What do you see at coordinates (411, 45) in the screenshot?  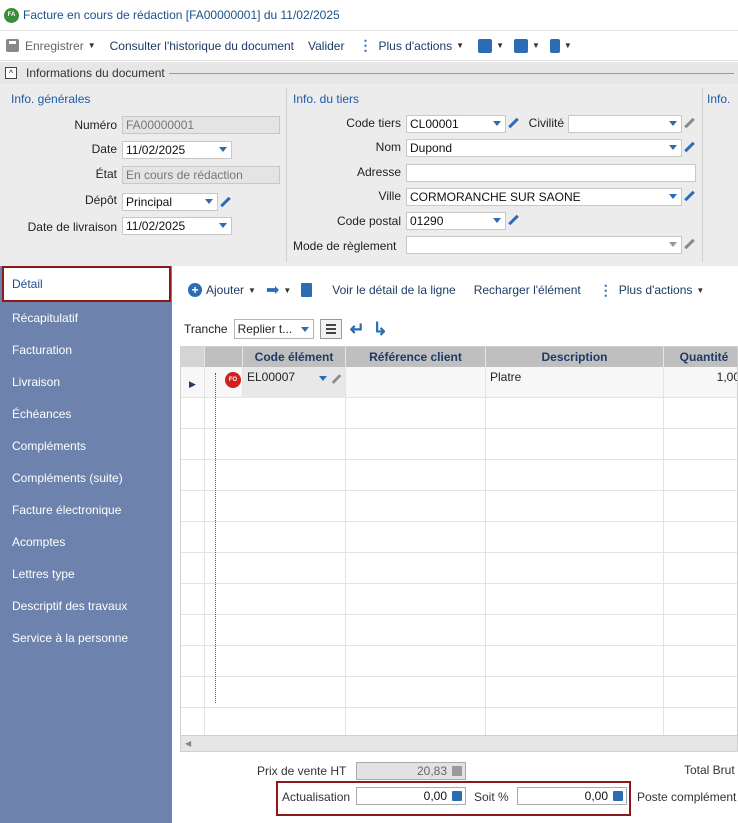 I see `more-actions-button: ⋮ Plus d'actions ▼` at bounding box center [411, 45].